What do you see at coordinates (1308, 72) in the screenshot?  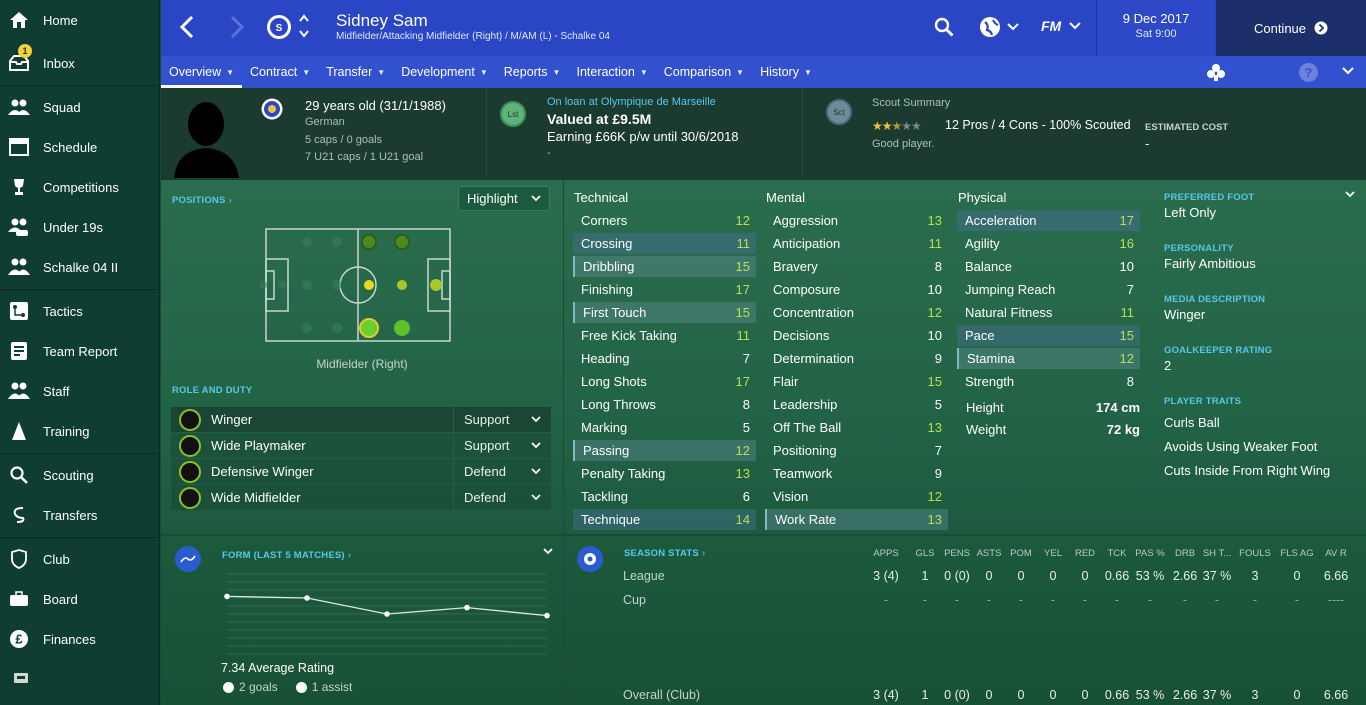 I see `help-icon: ?` at bounding box center [1308, 72].